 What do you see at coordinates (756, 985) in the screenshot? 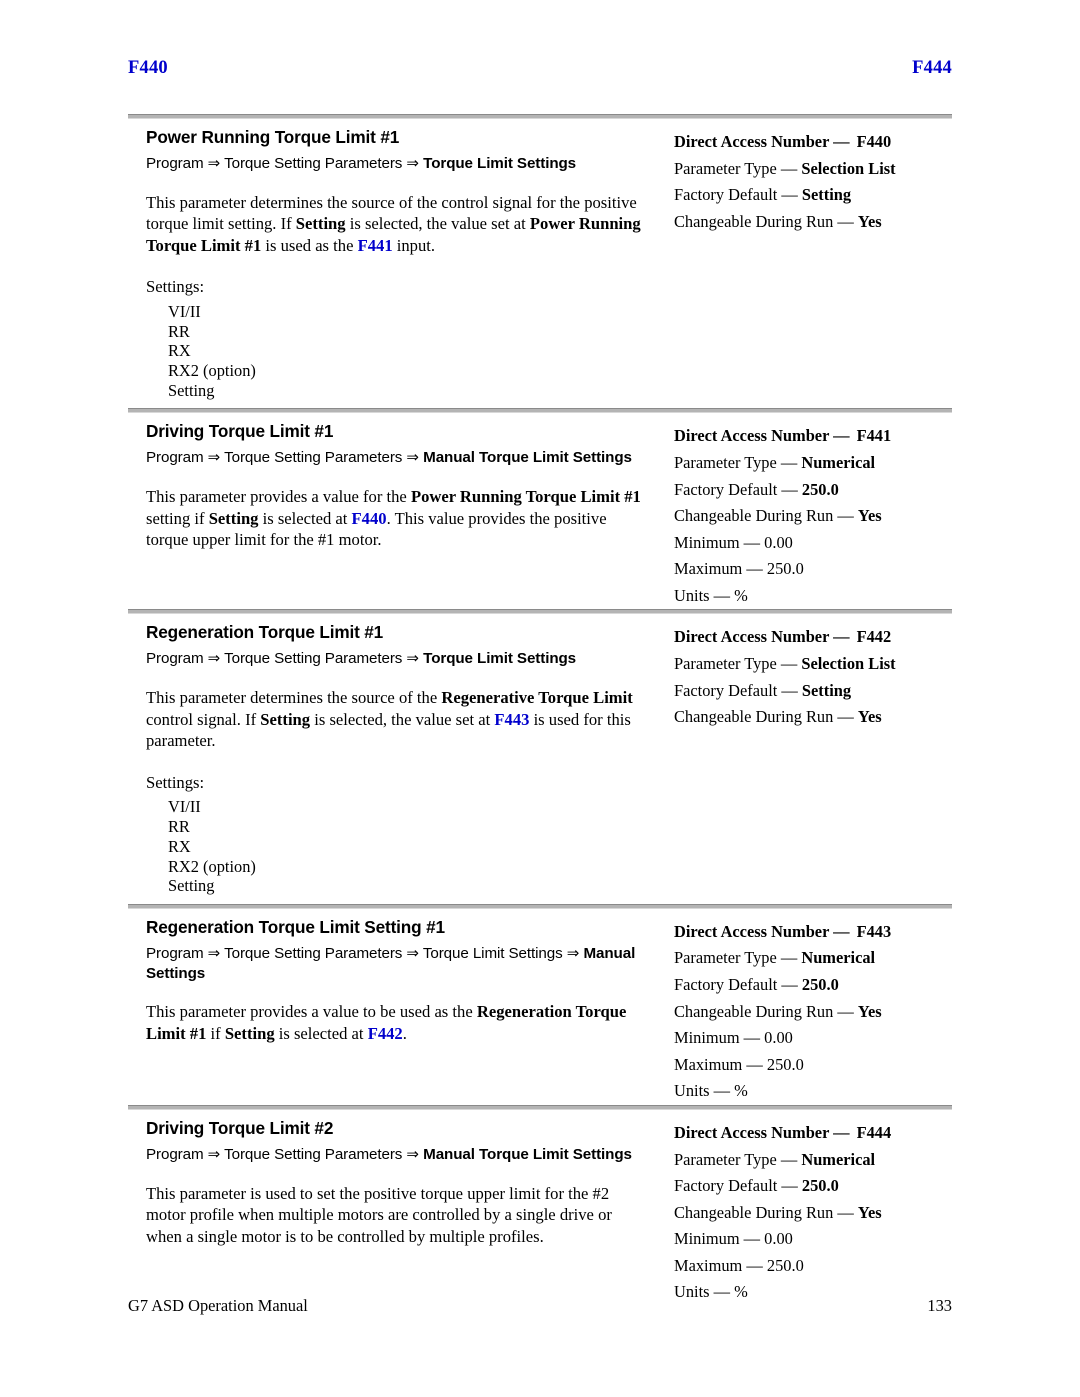
I see `spec-factory-default: Factory Default — 250.0` at bounding box center [756, 985].